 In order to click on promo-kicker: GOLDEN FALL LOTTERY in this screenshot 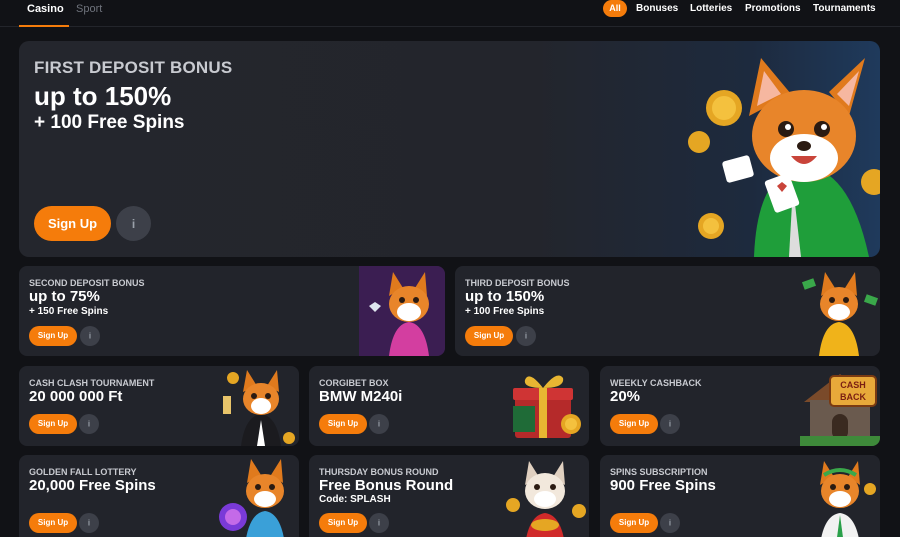, I will do `click(83, 472)`.